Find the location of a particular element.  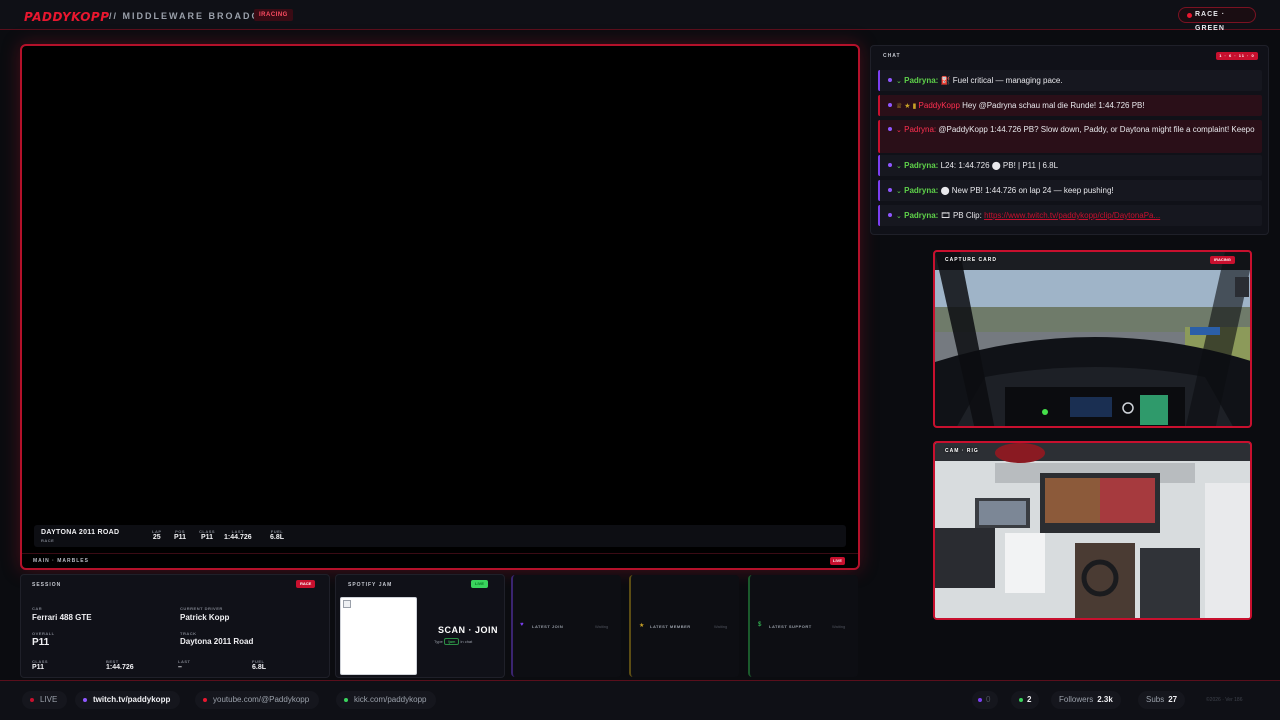

version-text: ©2026 · Ver 186 is located at coordinates (1224, 700).